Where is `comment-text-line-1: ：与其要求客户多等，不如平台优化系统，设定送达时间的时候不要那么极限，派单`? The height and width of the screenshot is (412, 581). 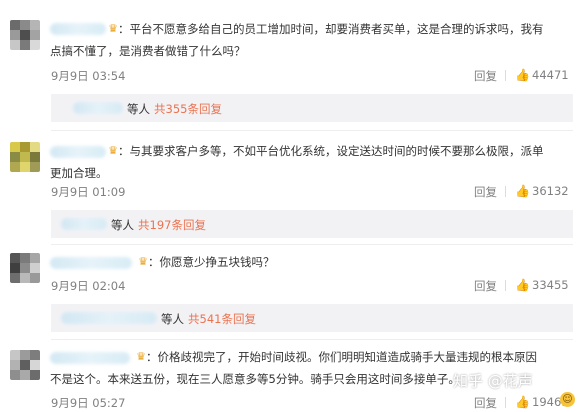 comment-text-line-1: ：与其要求客户多等，不如平台优化系统，设定送达时间的时候不要那么极限，派单 is located at coordinates (331, 151).